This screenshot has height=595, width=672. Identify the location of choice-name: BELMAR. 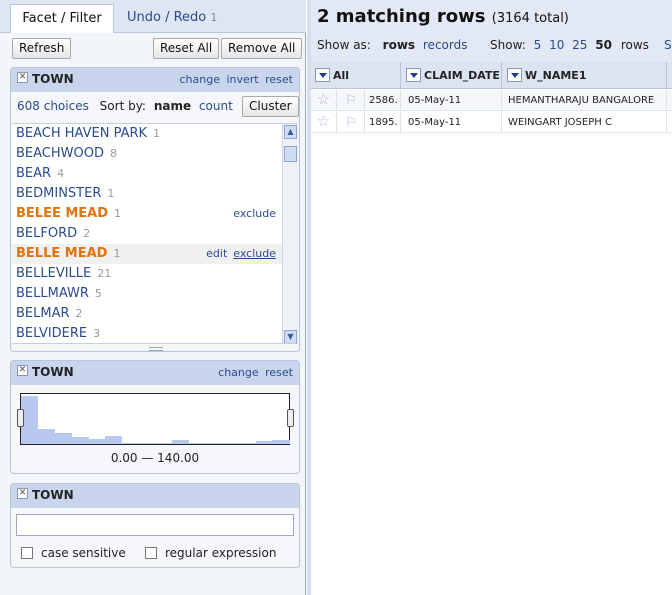
(43, 313).